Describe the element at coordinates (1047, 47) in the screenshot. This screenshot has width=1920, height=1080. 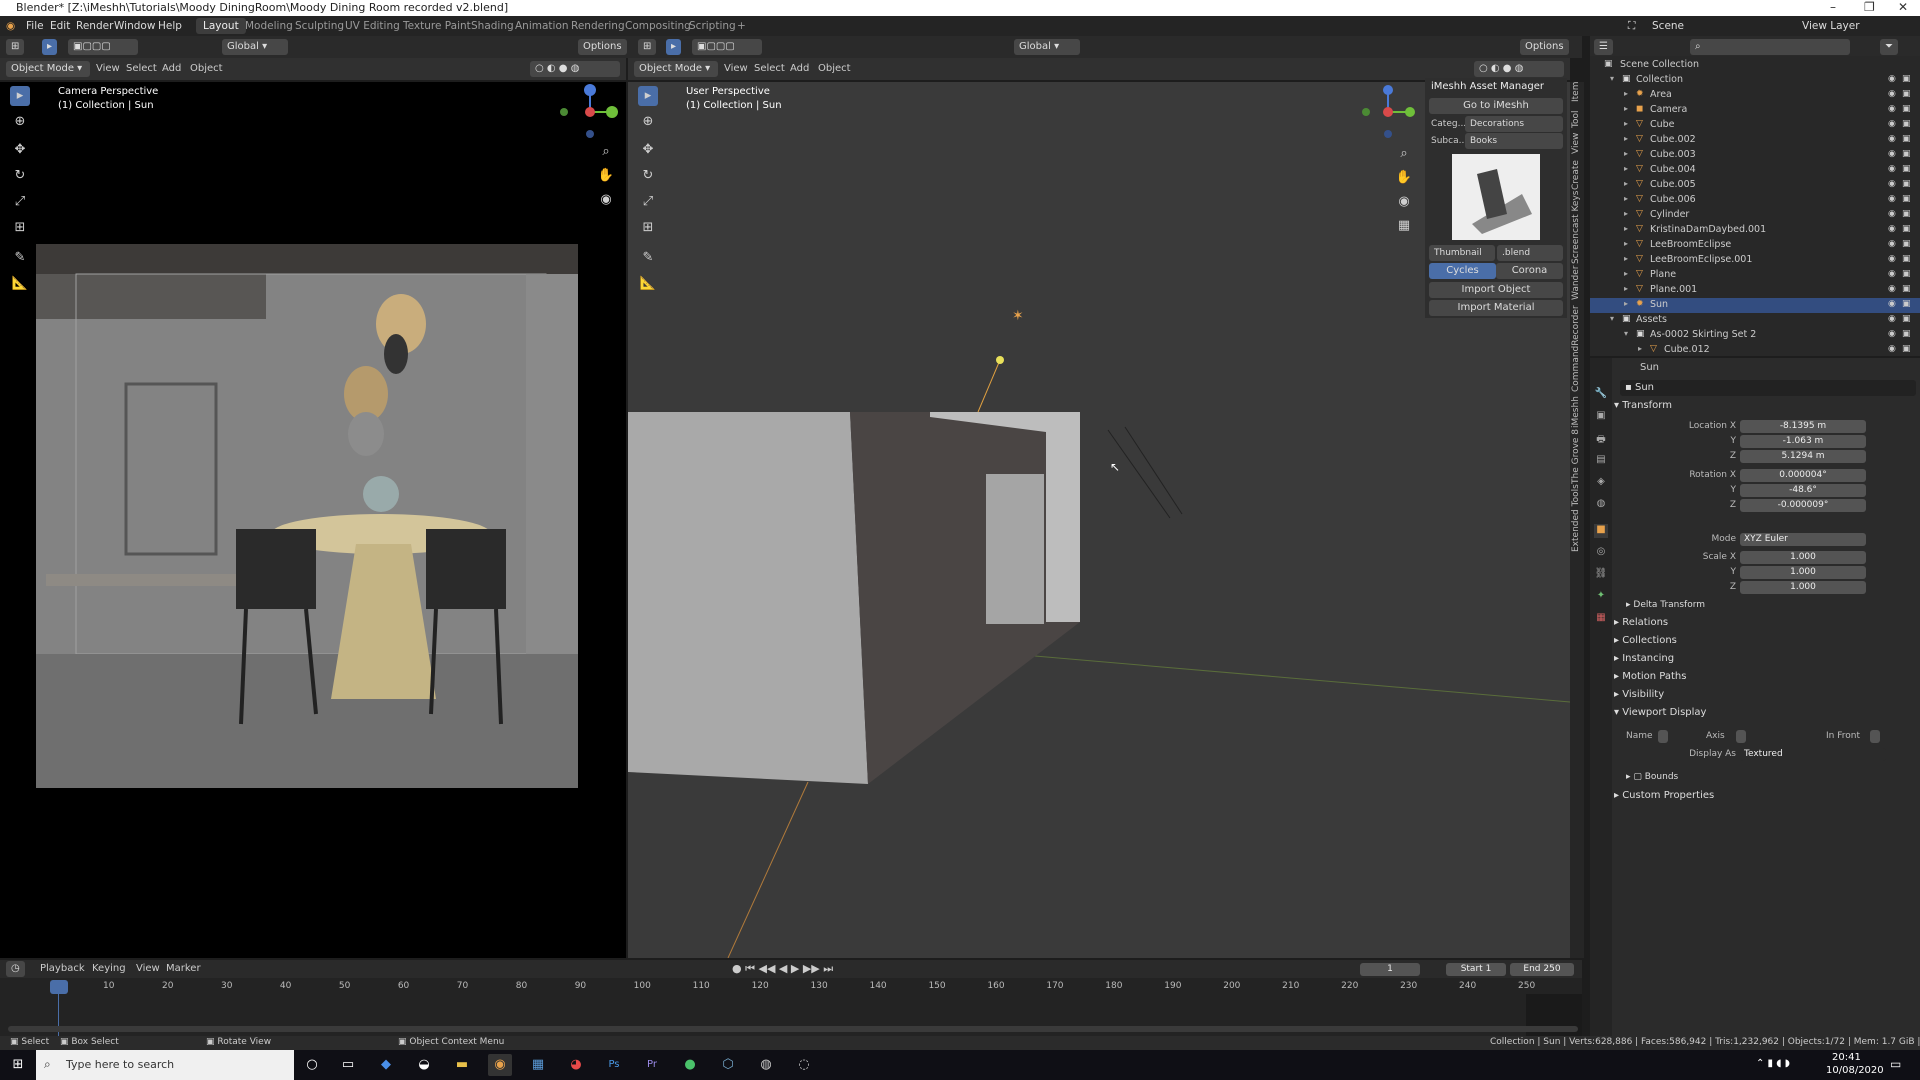
I see `orientation-dropdown-right: Global ▾` at that location.